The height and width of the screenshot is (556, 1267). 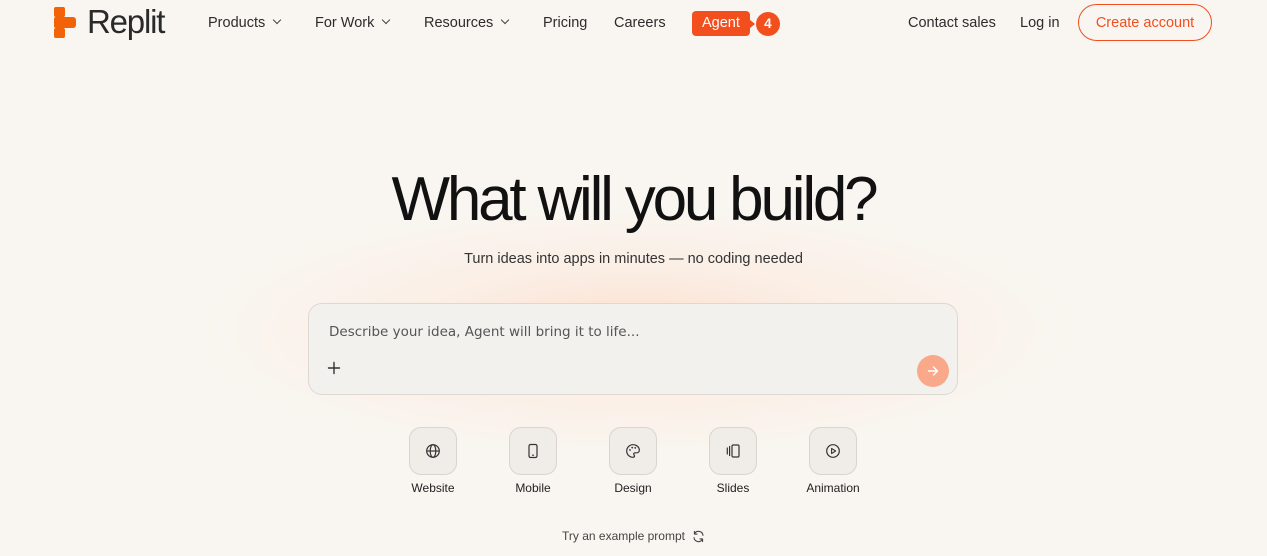 I want to click on category-website-tile, so click(x=433, y=451).